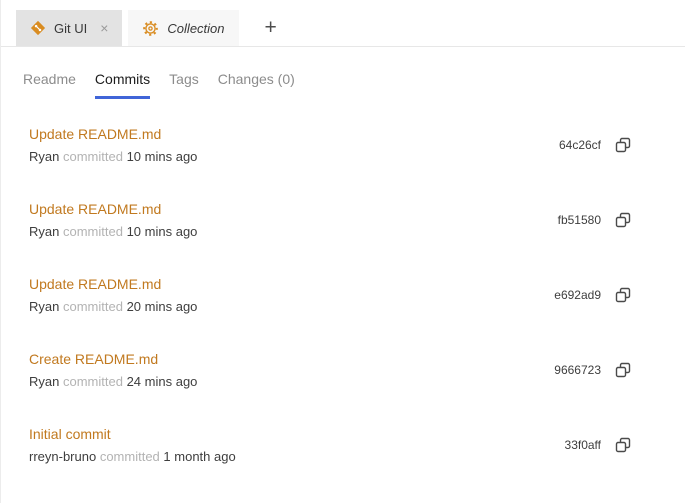 This screenshot has height=503, width=685. I want to click on tab-changes: Changes (0), so click(256, 85).